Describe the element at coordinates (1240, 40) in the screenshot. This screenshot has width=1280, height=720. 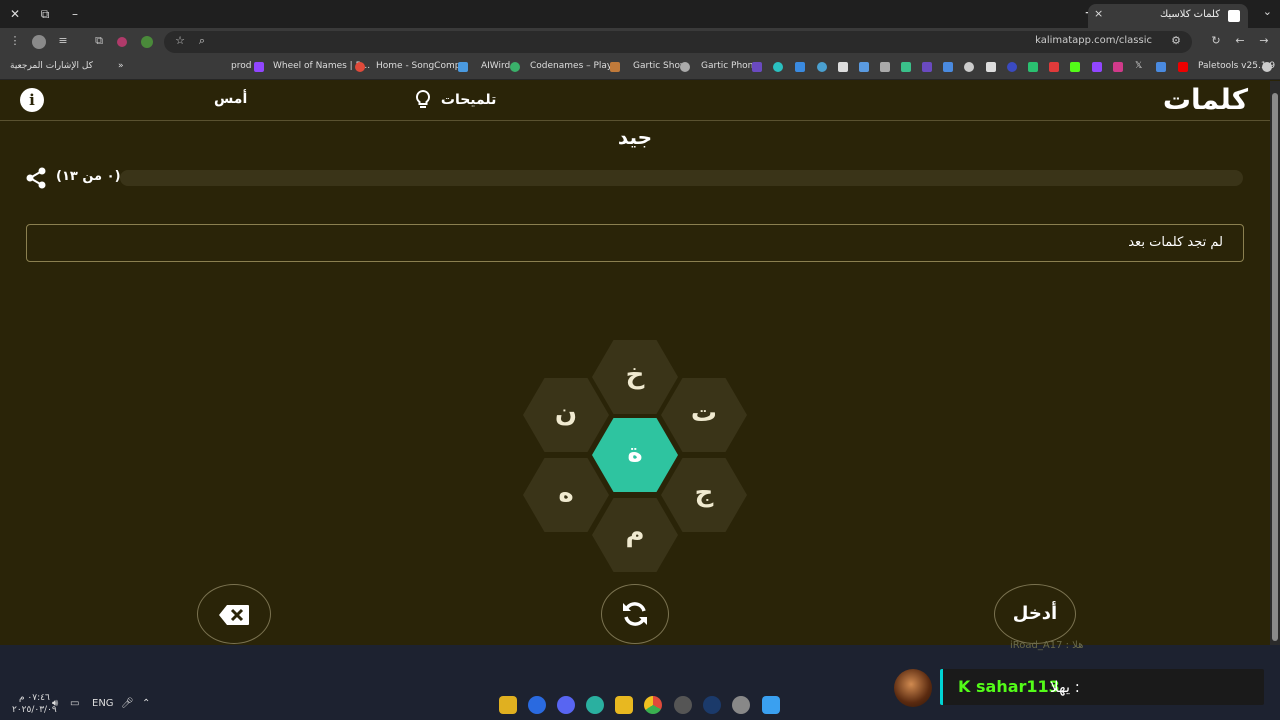
I see `back-icon: ←` at that location.